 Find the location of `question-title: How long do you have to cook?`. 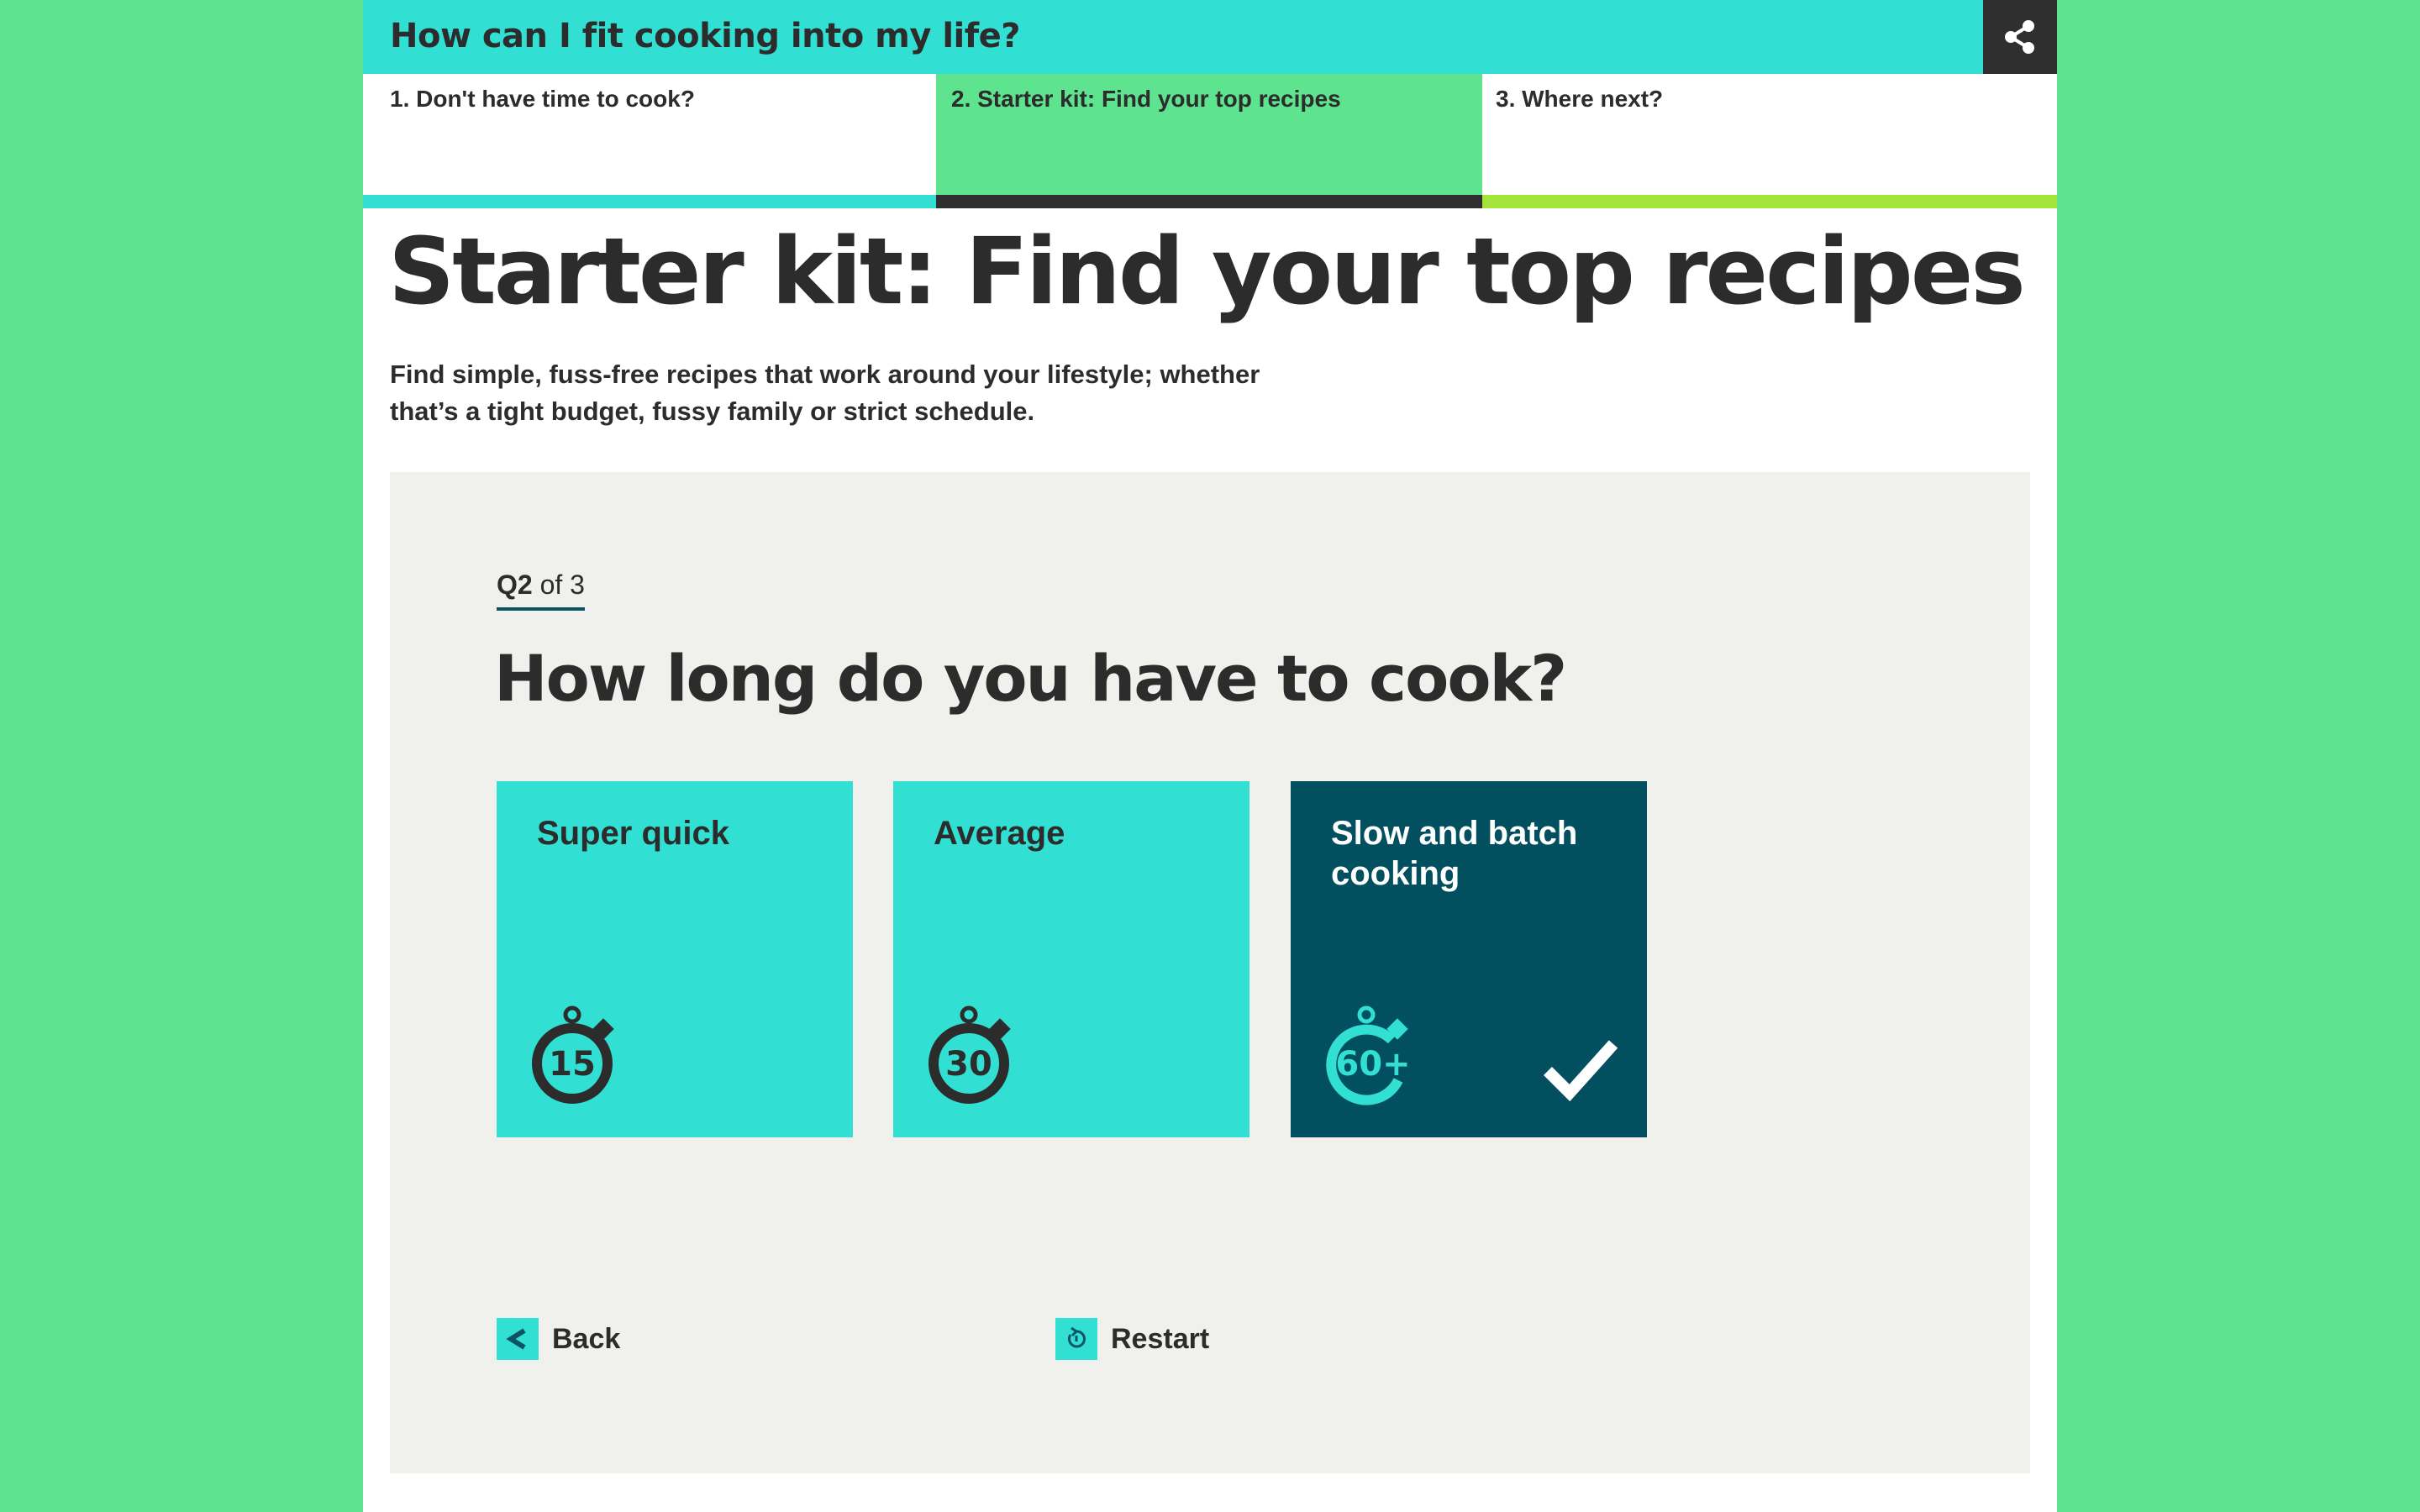

question-title: How long do you have to cook? is located at coordinates (1030, 678).